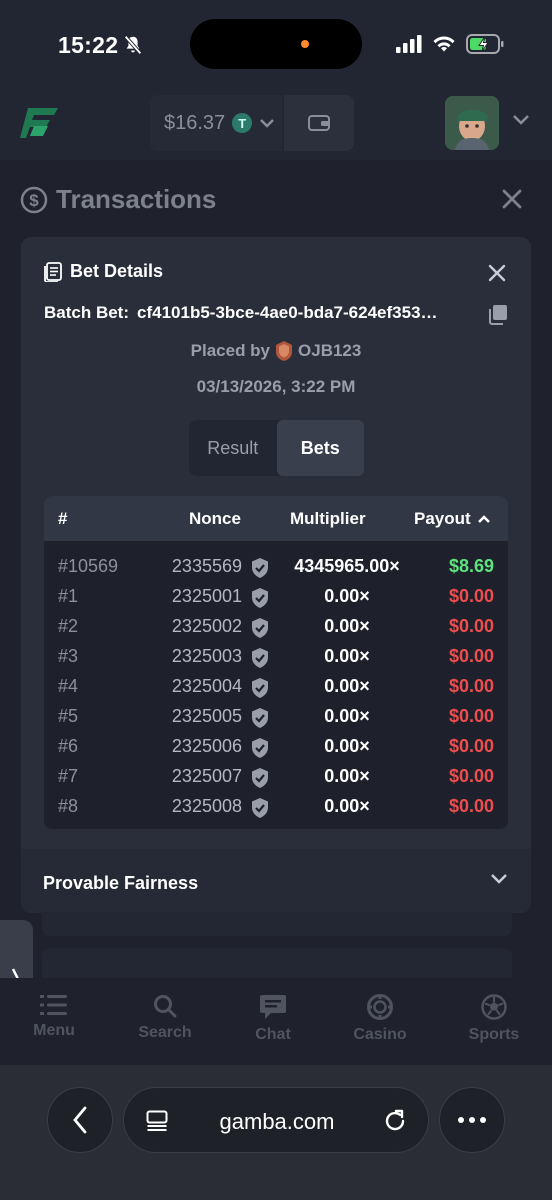 Image resolution: width=552 pixels, height=1200 pixels. I want to click on row-number: #5, so click(68, 716).